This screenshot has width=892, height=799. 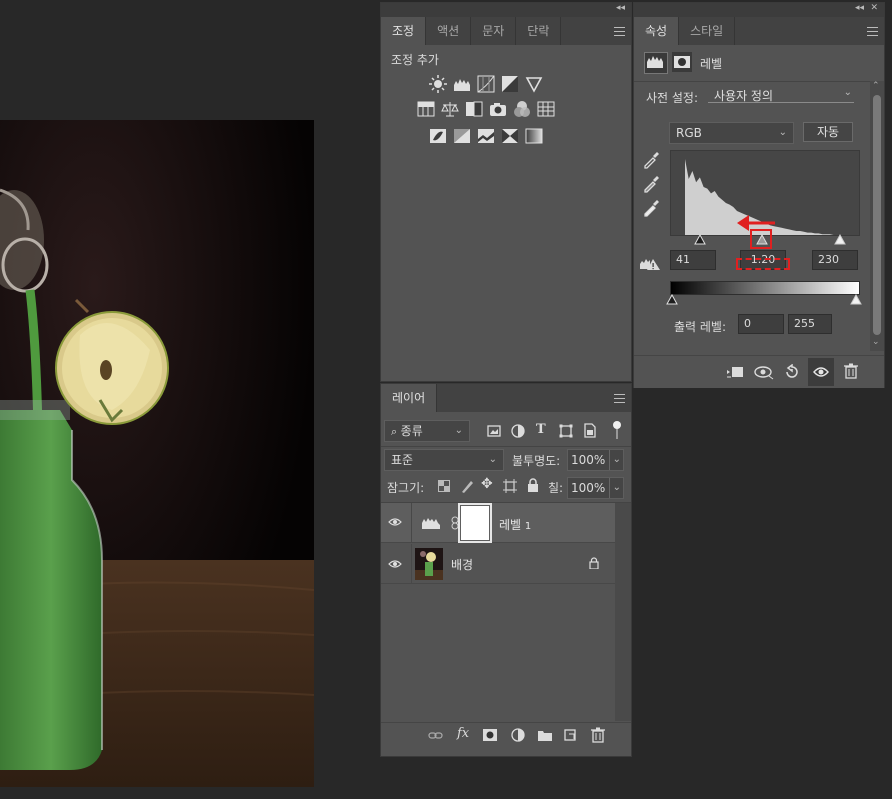 What do you see at coordinates (515, 524) in the screenshot?
I see `layer-name: 레벨 1` at bounding box center [515, 524].